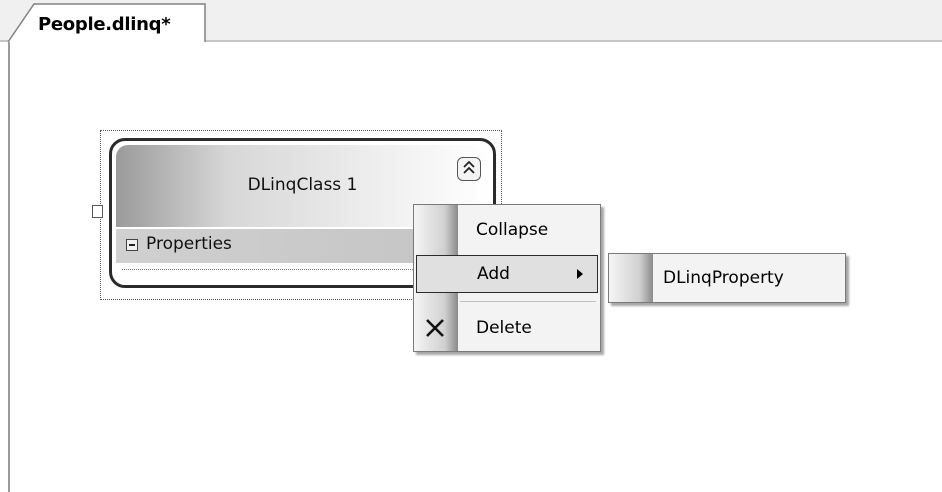 The height and width of the screenshot is (492, 942). Describe the element at coordinates (493, 274) in the screenshot. I see `menu-item-label: Add` at that location.